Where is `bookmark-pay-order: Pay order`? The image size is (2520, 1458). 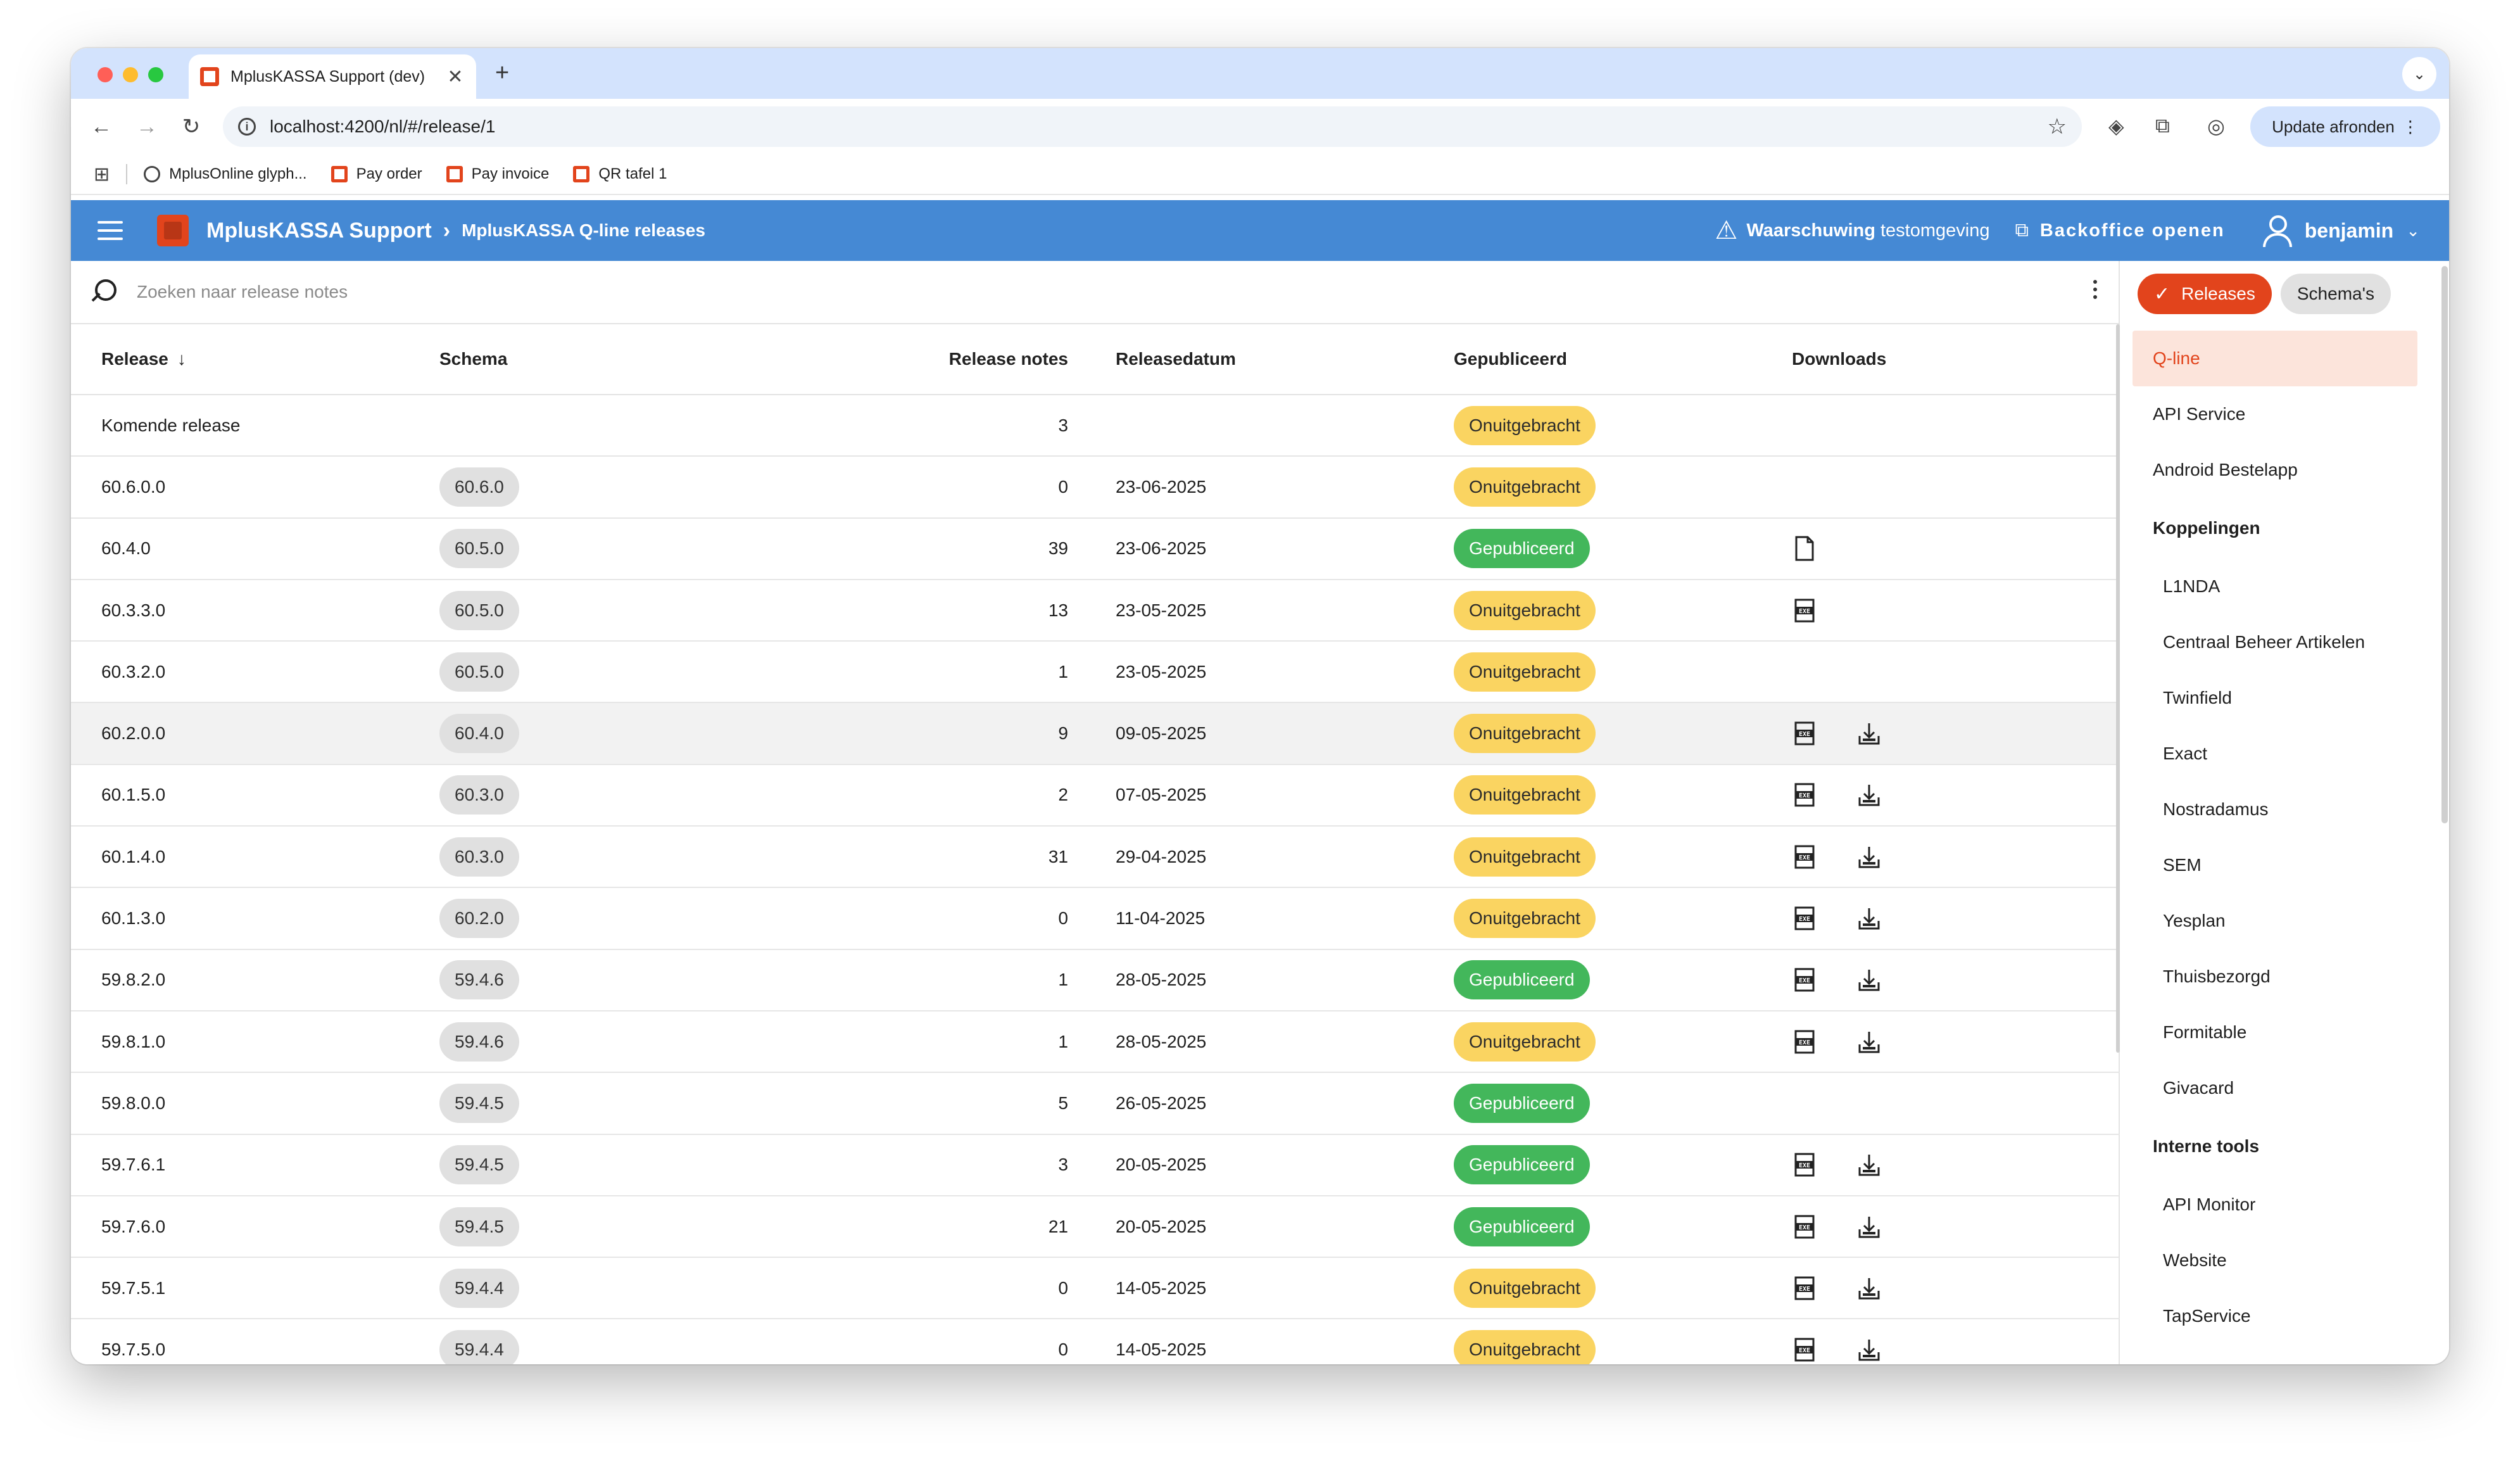 bookmark-pay-order: Pay order is located at coordinates (376, 174).